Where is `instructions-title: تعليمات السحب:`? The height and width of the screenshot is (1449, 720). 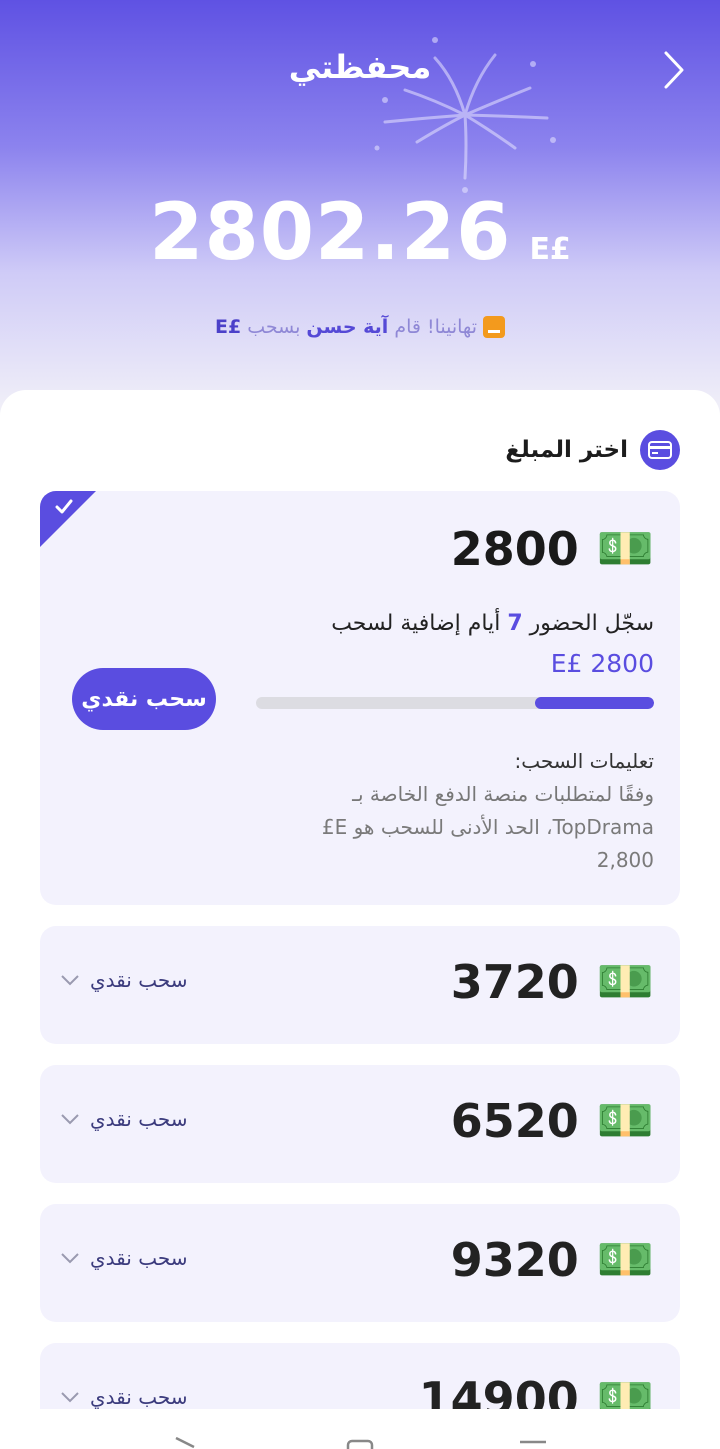
instructions-title: تعليمات السحب: is located at coordinates (584, 761).